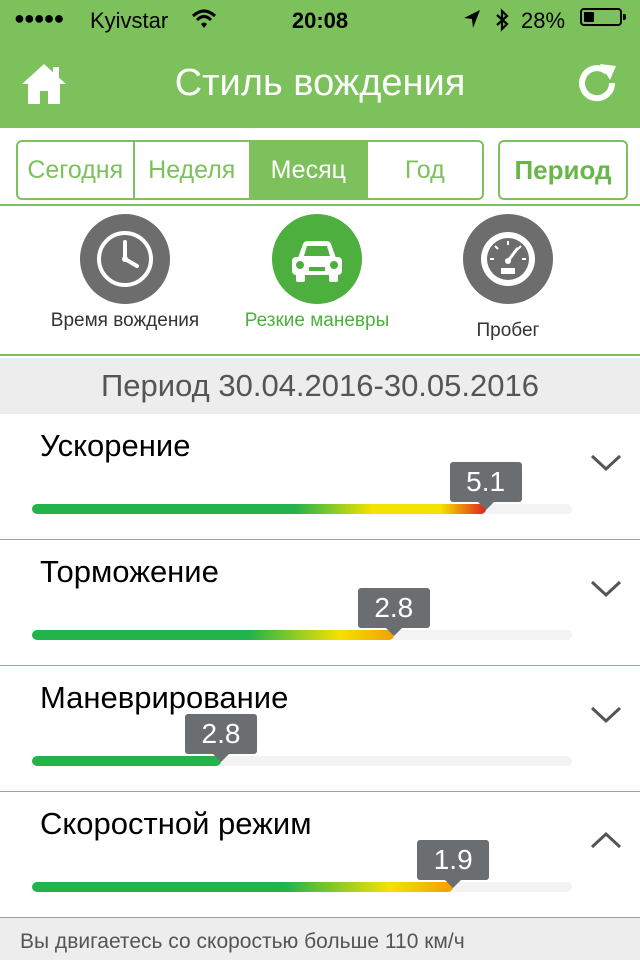  What do you see at coordinates (317, 259) in the screenshot?
I see `car-icon` at bounding box center [317, 259].